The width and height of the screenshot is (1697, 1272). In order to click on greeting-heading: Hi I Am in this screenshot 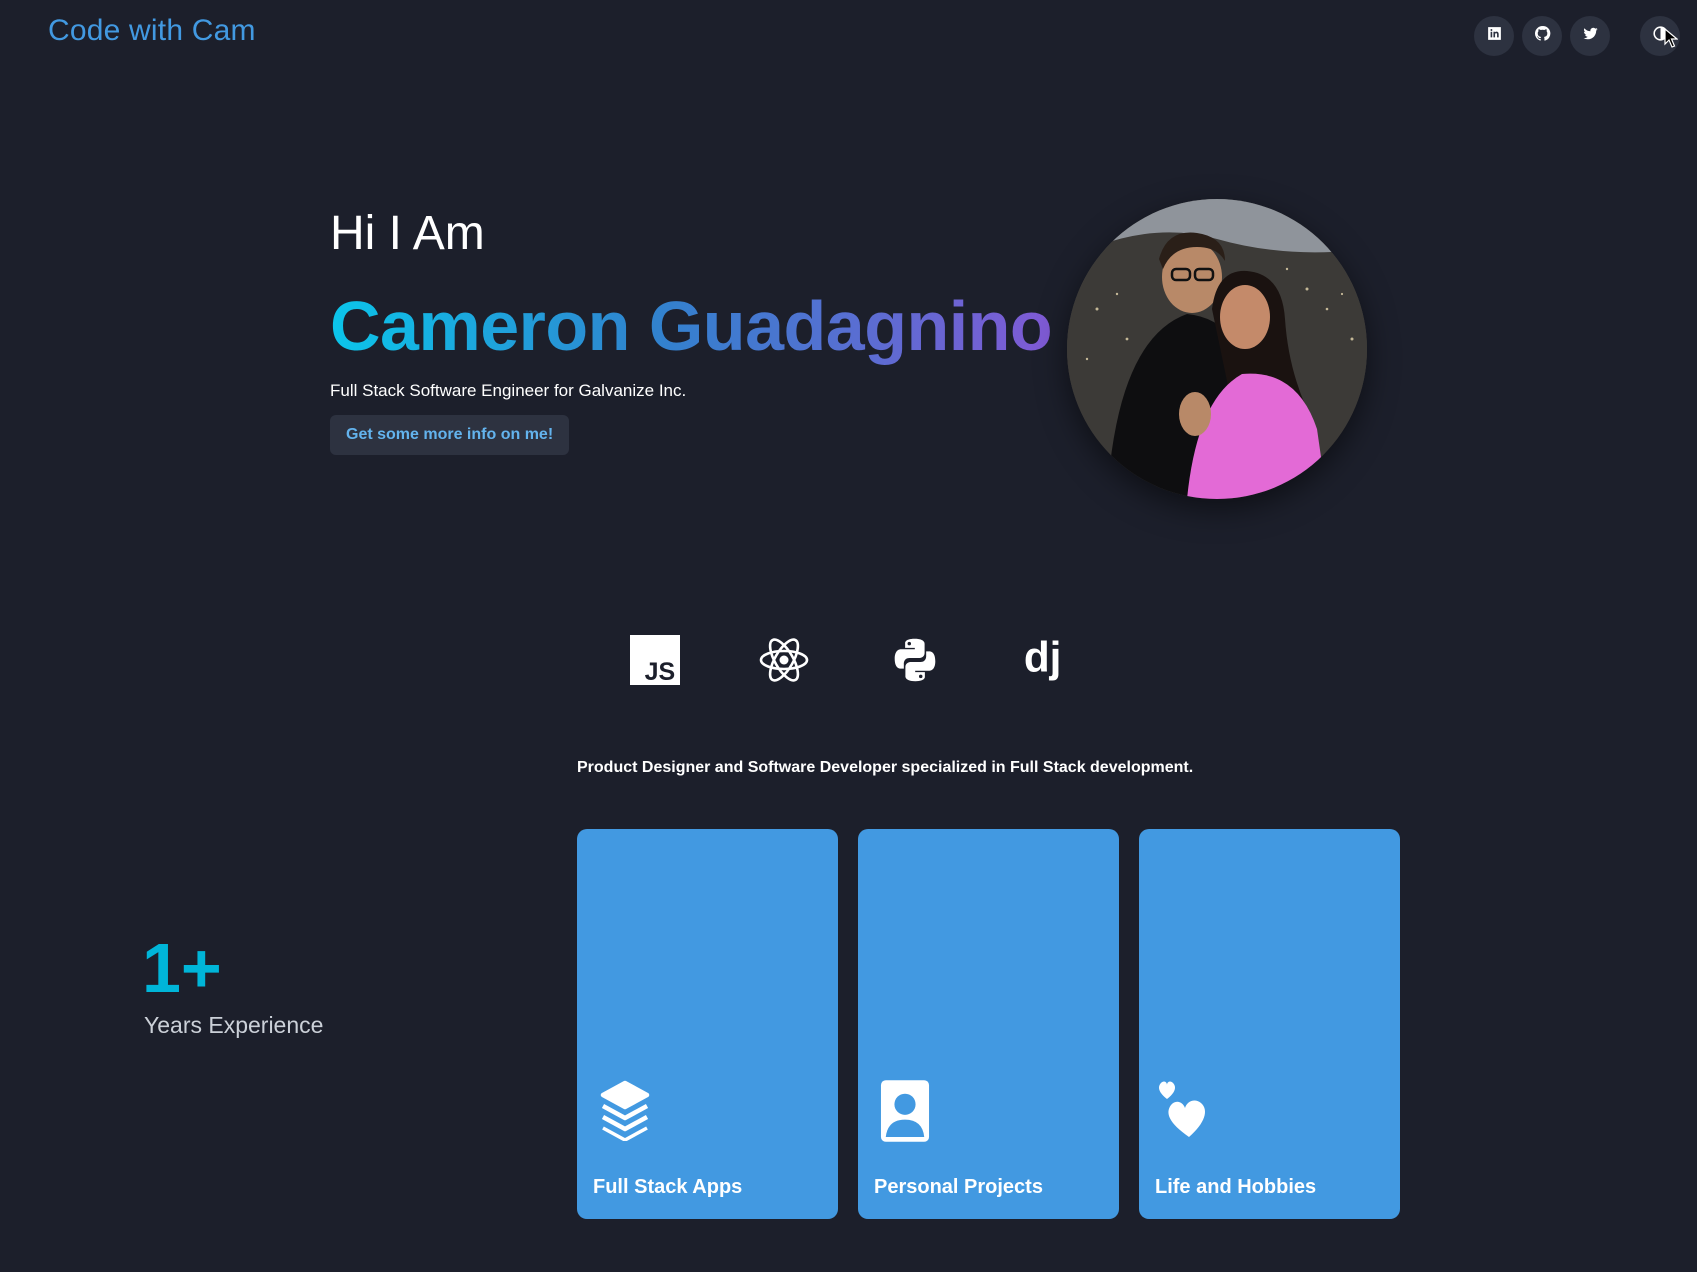, I will do `click(407, 233)`.